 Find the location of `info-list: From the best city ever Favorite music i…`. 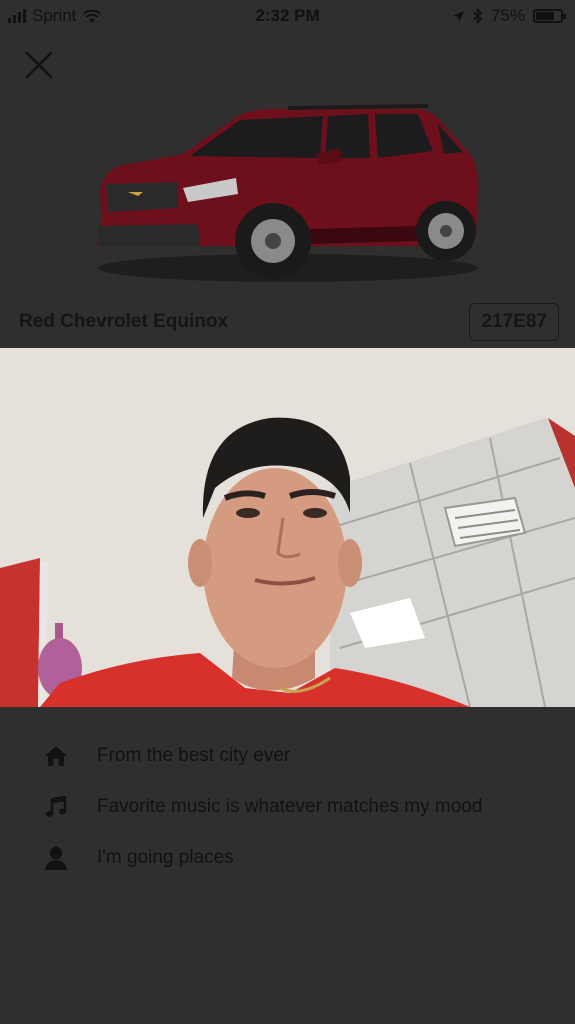

info-list: From the best city ever Favorite music i… is located at coordinates (287, 806).